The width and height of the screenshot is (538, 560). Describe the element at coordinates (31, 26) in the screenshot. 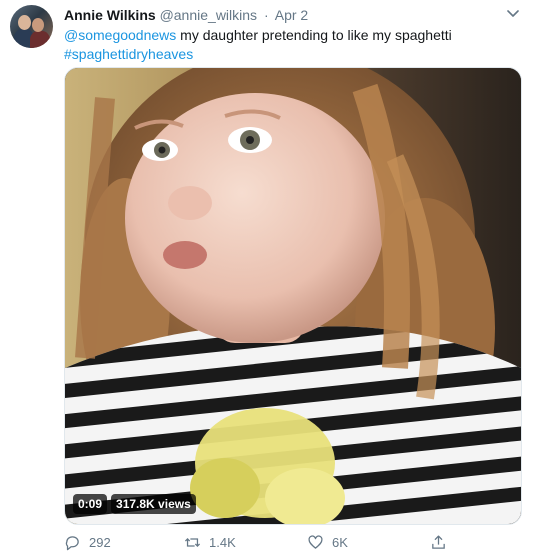

I see `avatar` at that location.